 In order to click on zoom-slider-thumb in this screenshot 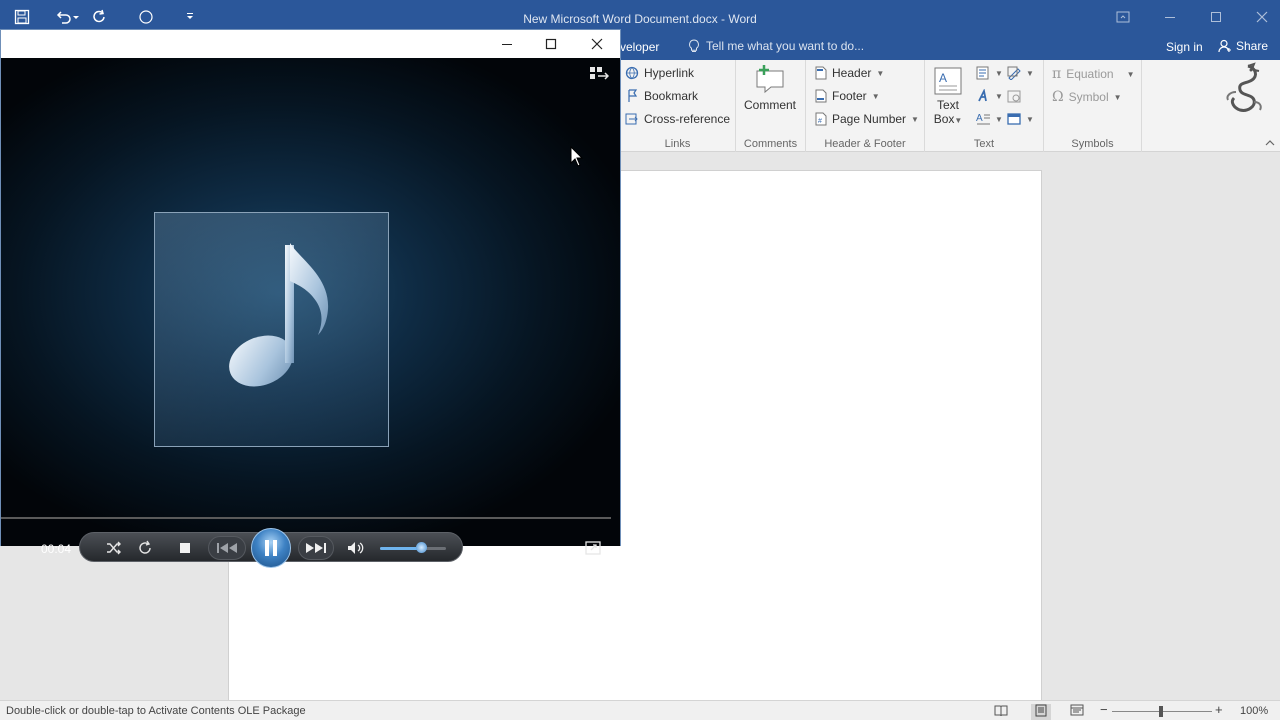, I will do `click(1161, 711)`.